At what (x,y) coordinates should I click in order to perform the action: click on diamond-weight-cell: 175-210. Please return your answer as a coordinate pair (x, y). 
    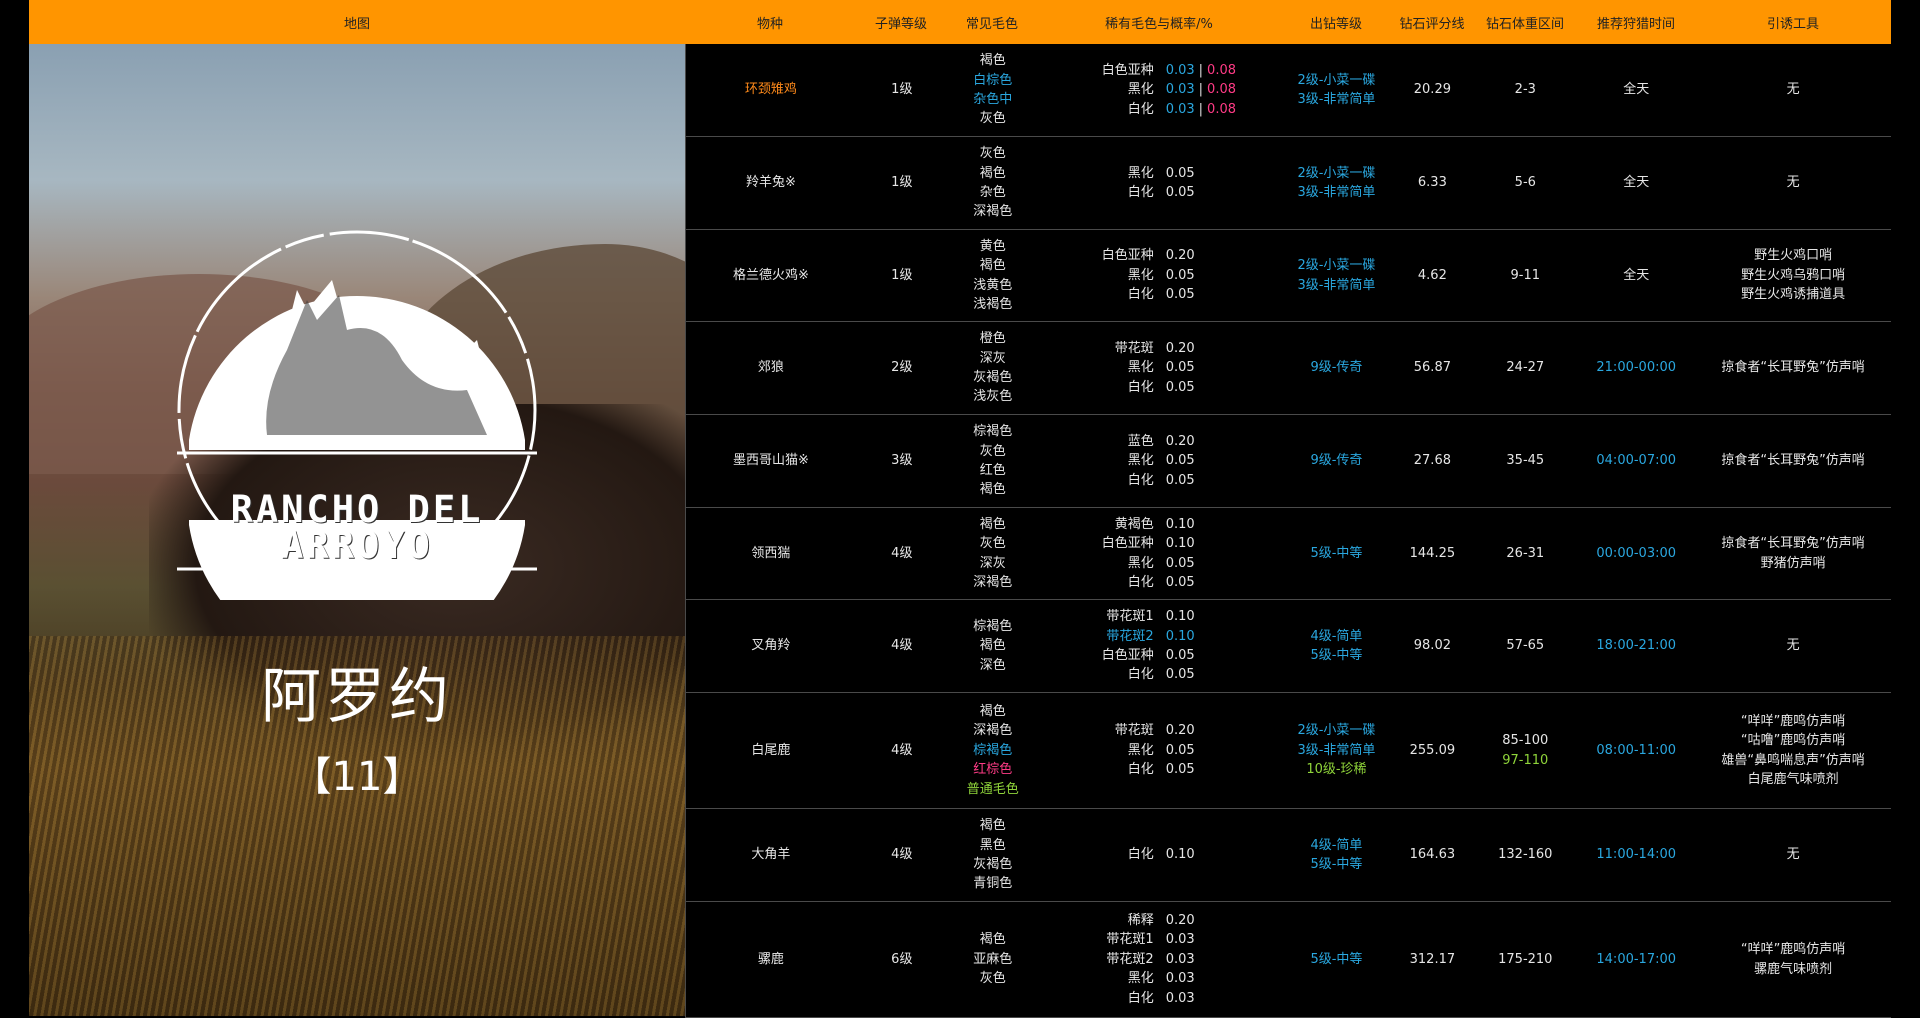
    Looking at the image, I should click on (1525, 959).